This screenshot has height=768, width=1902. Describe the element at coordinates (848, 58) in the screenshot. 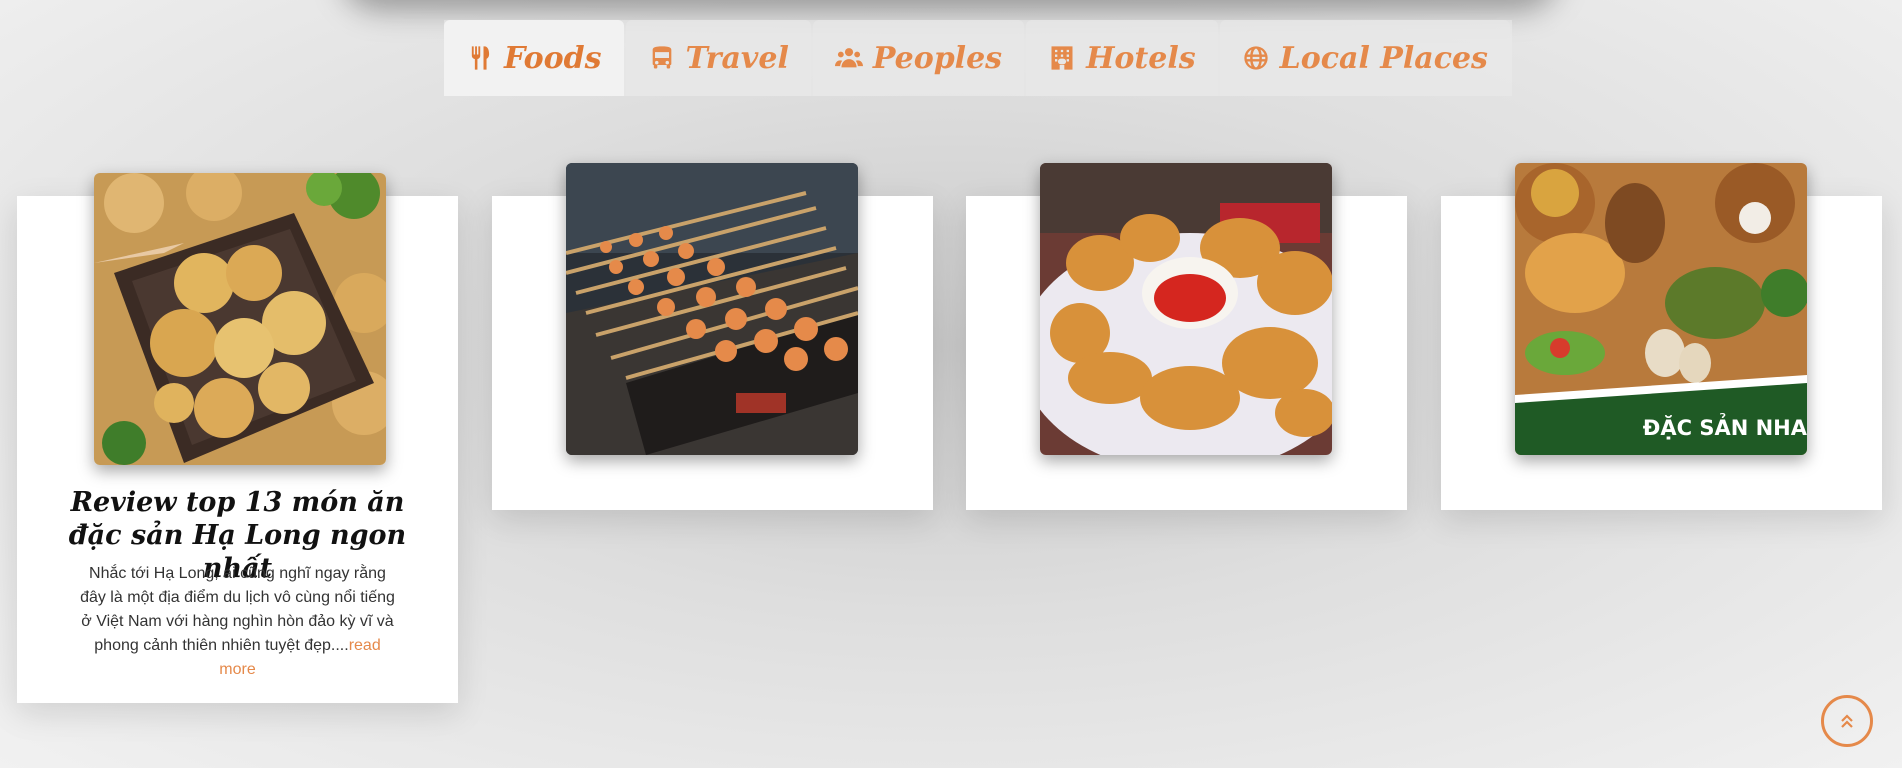

I see `users-icon` at that location.